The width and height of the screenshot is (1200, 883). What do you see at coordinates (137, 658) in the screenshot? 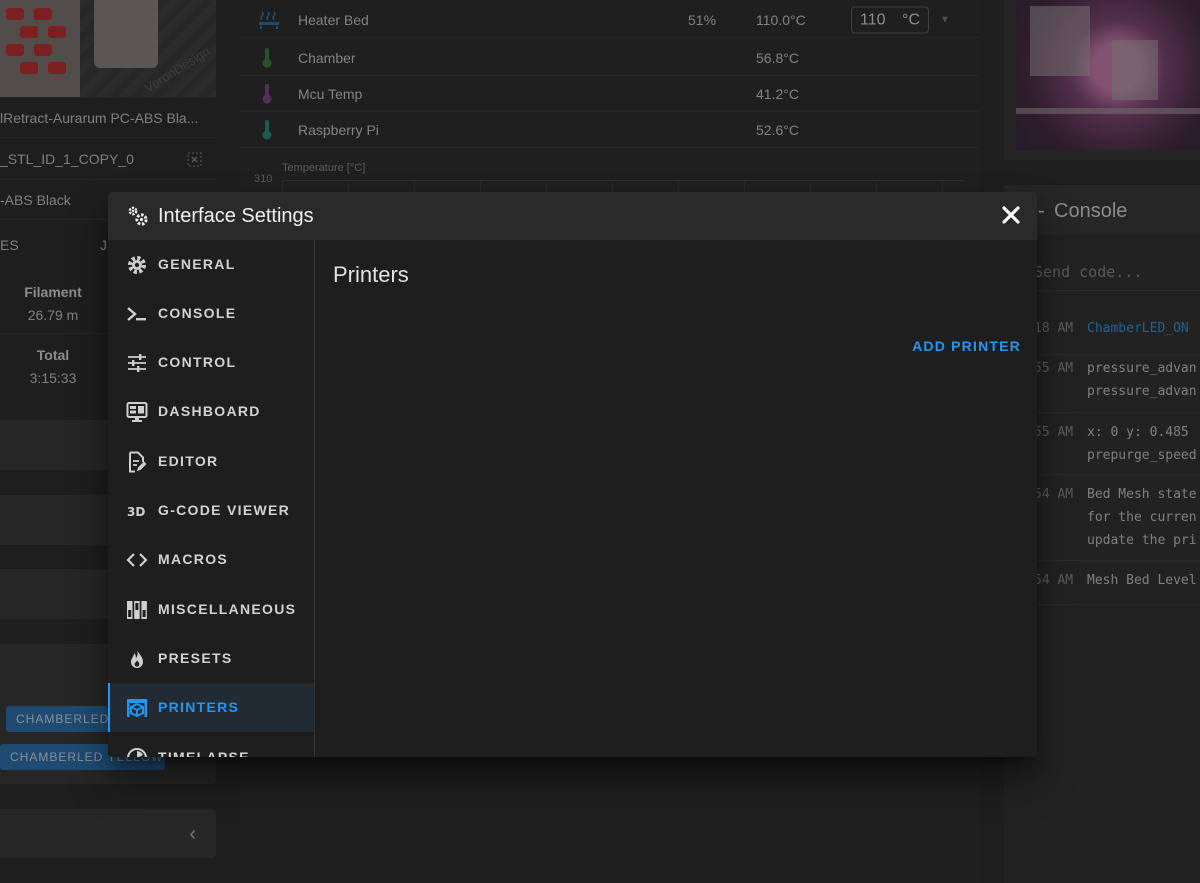
I see `fire-icon` at bounding box center [137, 658].